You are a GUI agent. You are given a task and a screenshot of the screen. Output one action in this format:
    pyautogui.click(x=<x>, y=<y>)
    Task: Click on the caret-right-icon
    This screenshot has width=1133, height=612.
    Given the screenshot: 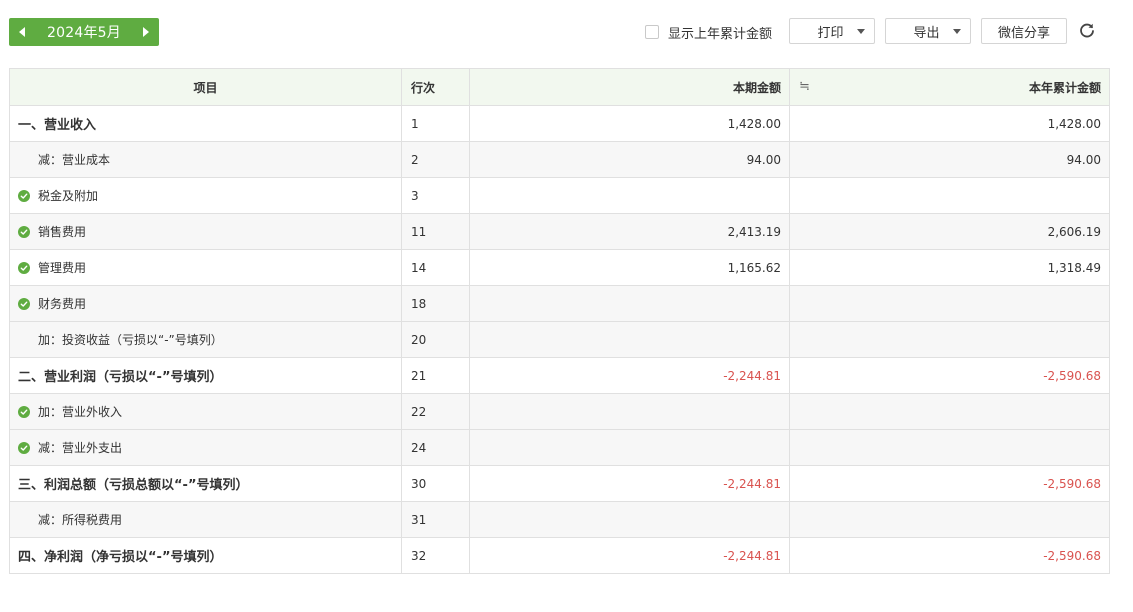 What is the action you would take?
    pyautogui.click(x=146, y=32)
    